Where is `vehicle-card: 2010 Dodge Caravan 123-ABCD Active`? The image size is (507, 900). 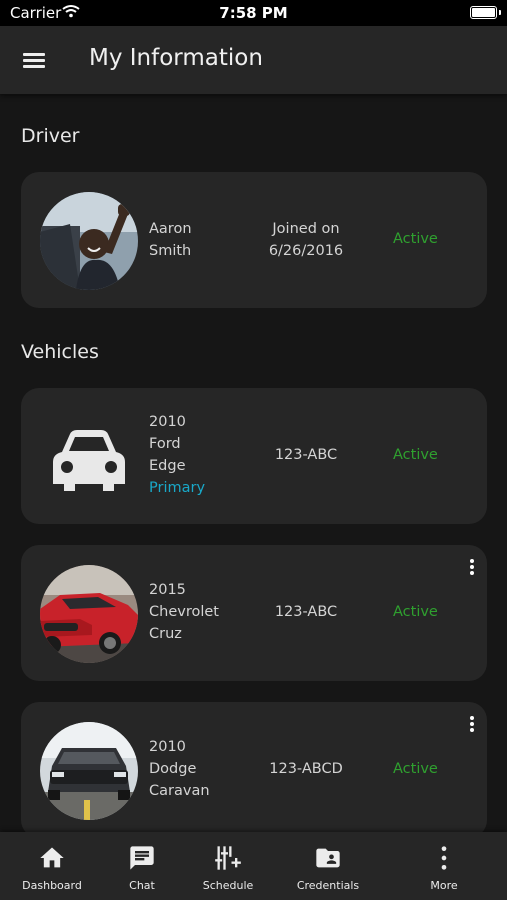
vehicle-card: 2010 Dodge Caravan 123-ABCD Active is located at coordinates (254, 770).